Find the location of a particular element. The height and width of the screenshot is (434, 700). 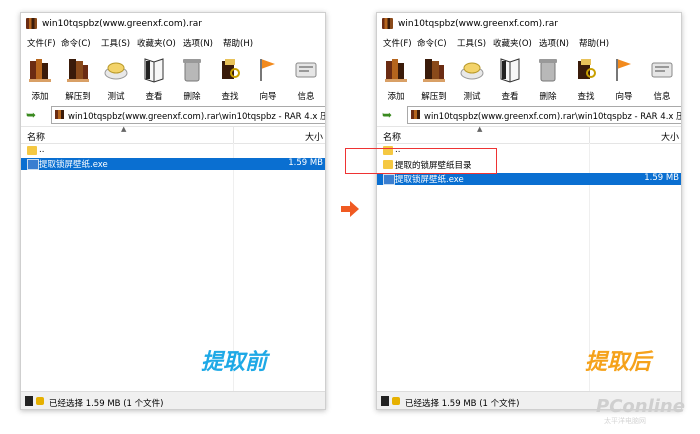

exe-icon is located at coordinates (389, 179).